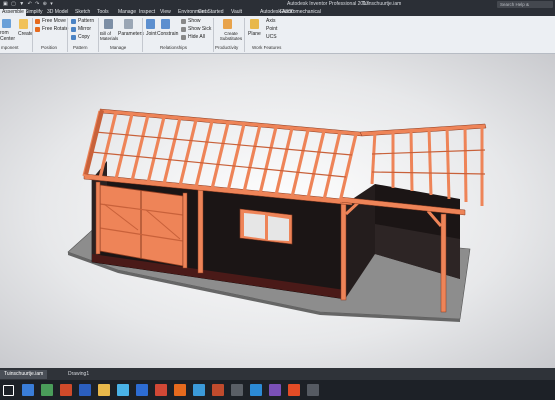 The width and height of the screenshot is (555, 400). What do you see at coordinates (183, 37) in the screenshot?
I see `hide-all-icon` at bounding box center [183, 37].